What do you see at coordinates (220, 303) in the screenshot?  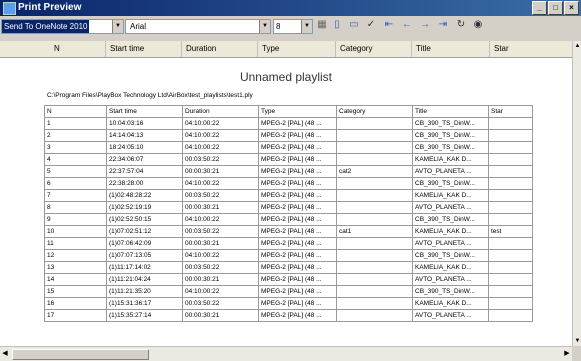 I see `table-cell: 00:03:50:22` at bounding box center [220, 303].